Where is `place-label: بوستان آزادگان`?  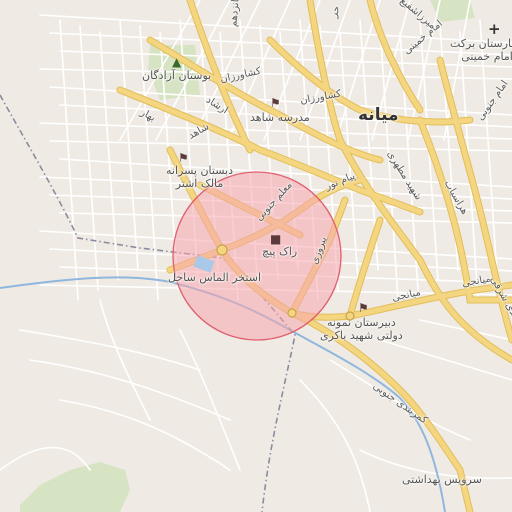
place-label: بوستان آزادگان is located at coordinates (176, 76).